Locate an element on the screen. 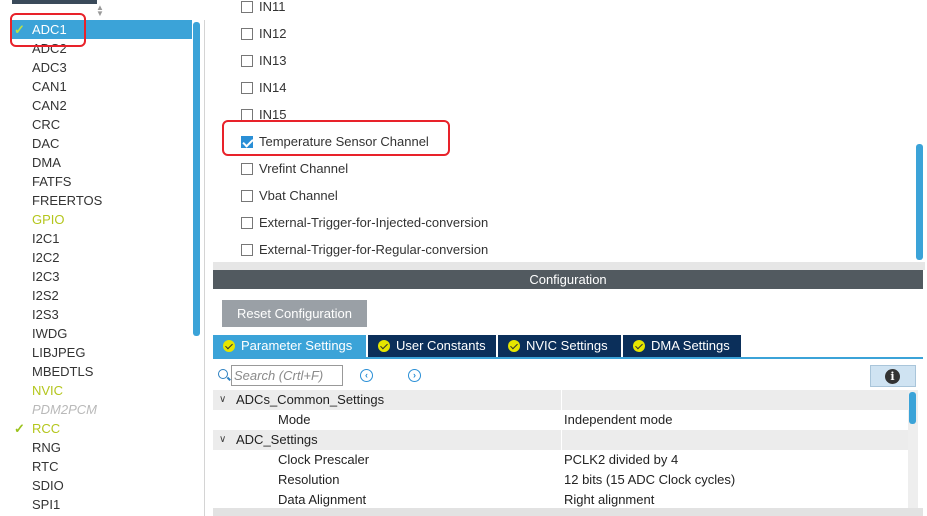 This screenshot has height=516, width=927. channel-list-scrollbar is located at coordinates (919, 202).